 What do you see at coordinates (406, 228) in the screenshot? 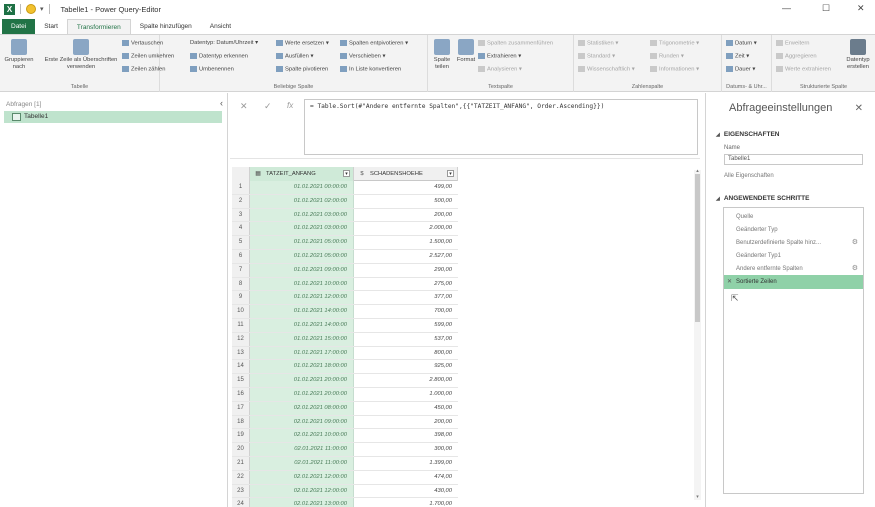
I see `table-cell: 2.000,00` at bounding box center [406, 228].